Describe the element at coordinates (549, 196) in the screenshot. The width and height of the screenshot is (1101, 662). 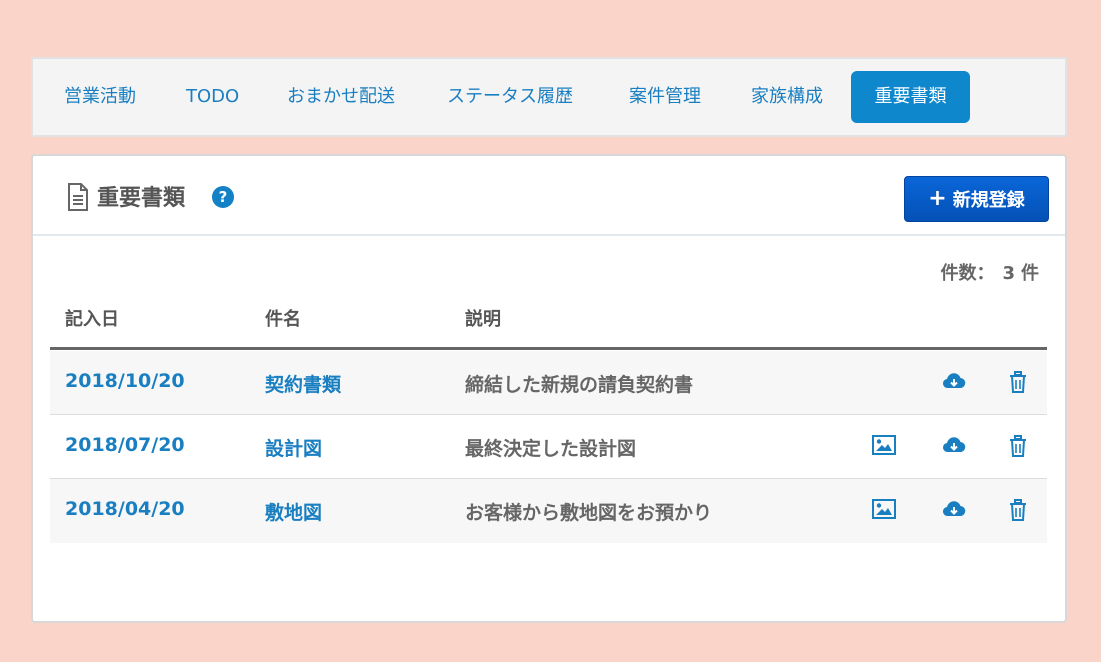
I see `panel-header: 重要書類 ? + 新規登録` at that location.